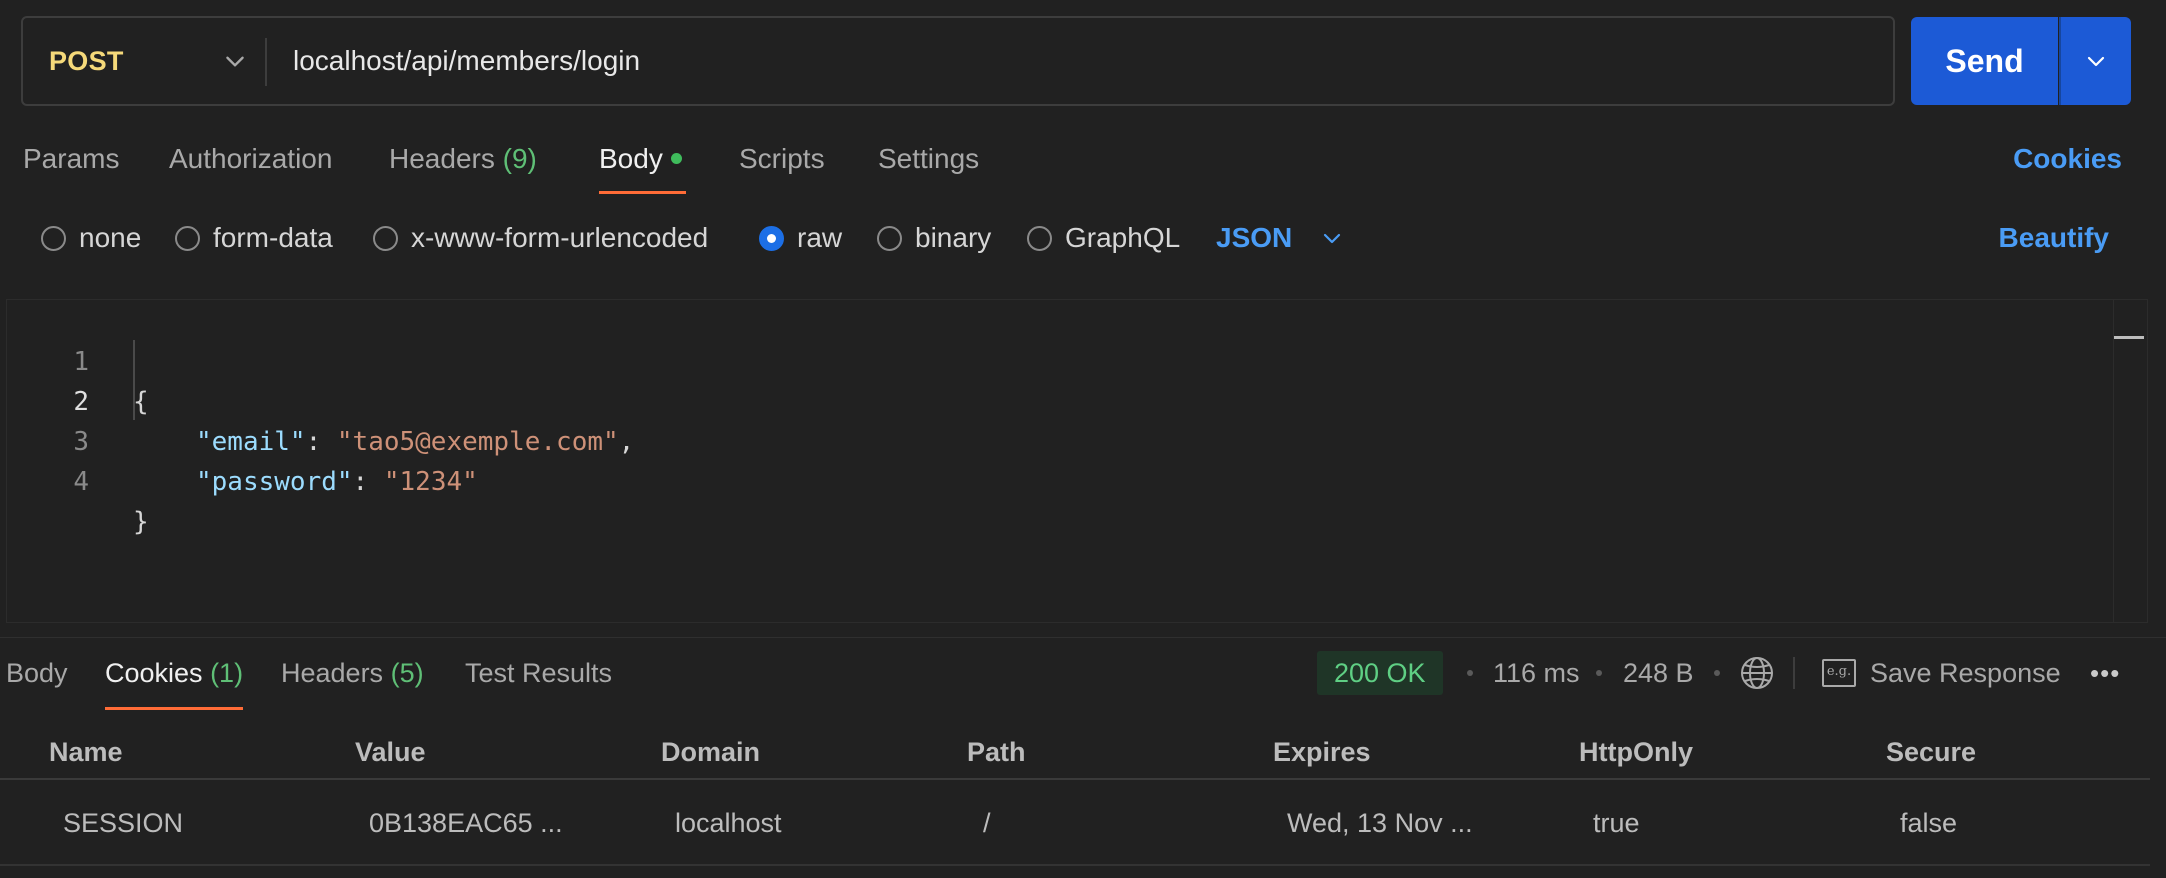  I want to click on more-options-icon: •••, so click(2105, 673).